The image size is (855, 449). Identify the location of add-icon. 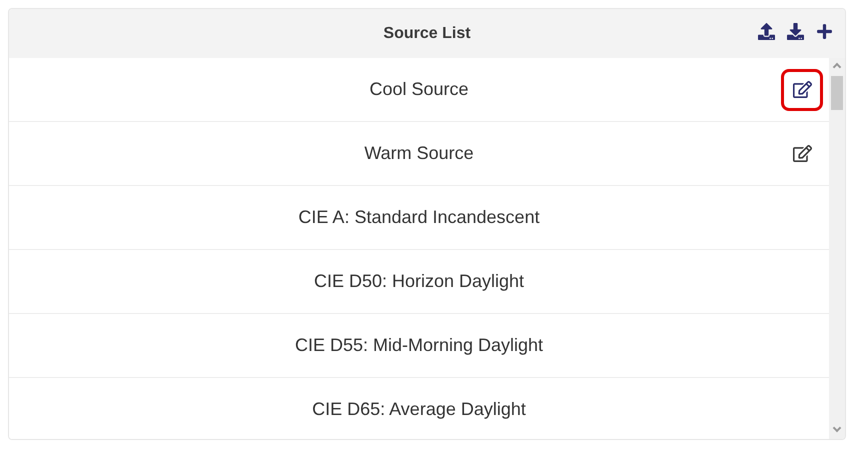
(824, 31).